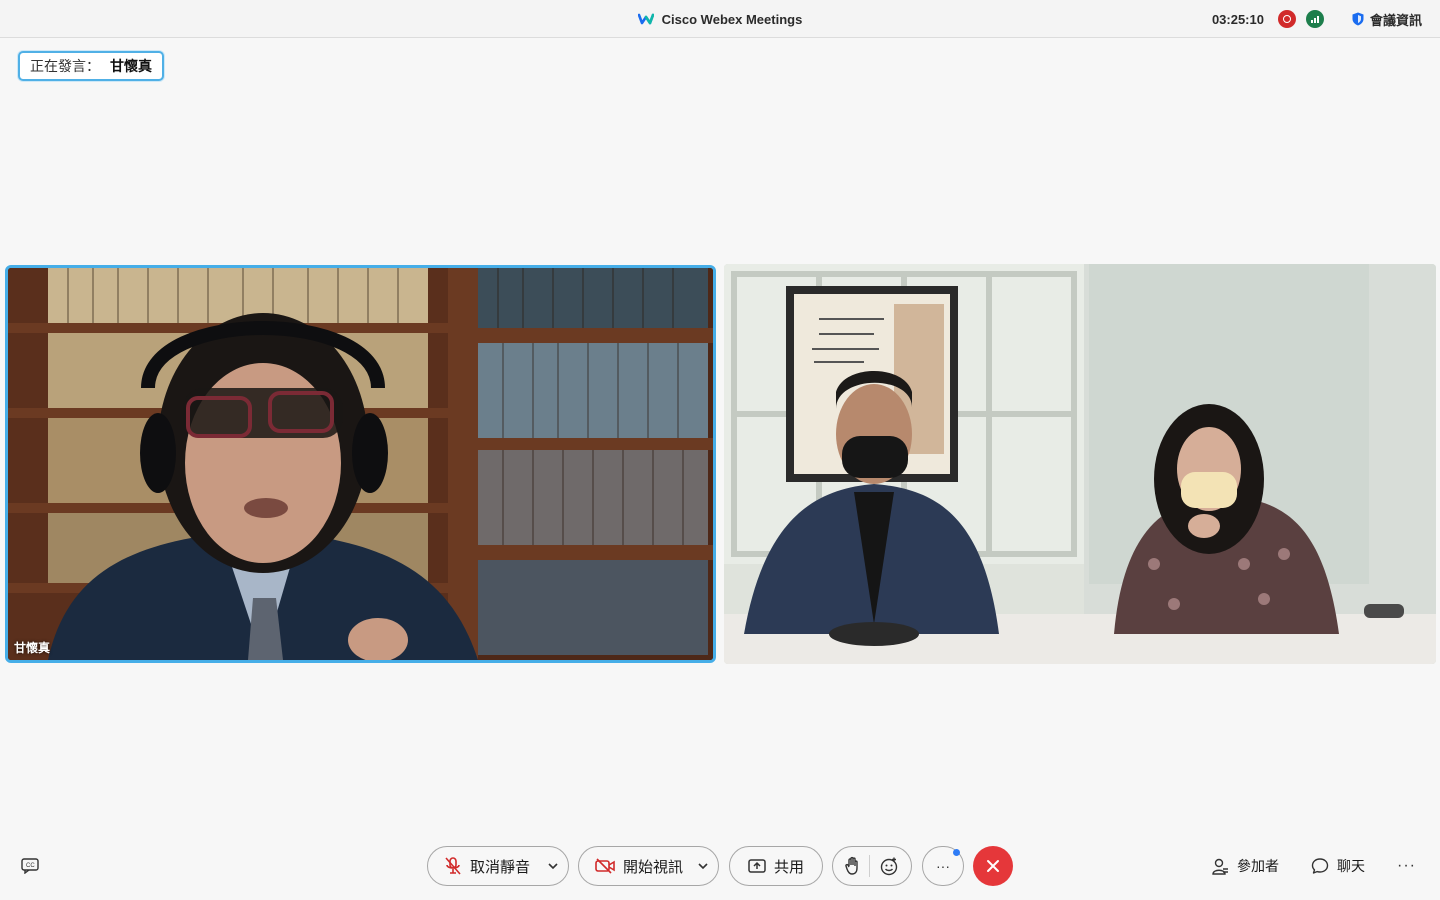  Describe the element at coordinates (1286, 19) in the screenshot. I see `recording-icon` at that location.